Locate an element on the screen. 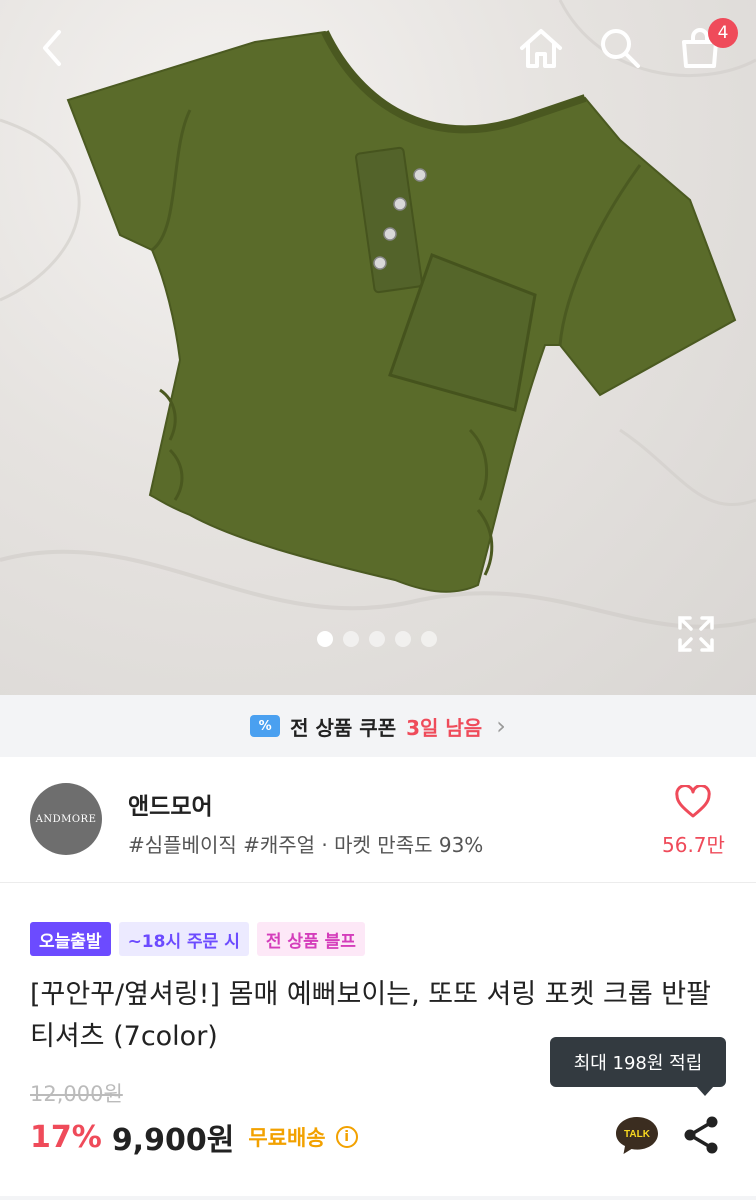 The width and height of the screenshot is (756, 1200). product-badges: 오늘출발 ~18시 주문 시 전 상품 블프 is located at coordinates (197, 939).